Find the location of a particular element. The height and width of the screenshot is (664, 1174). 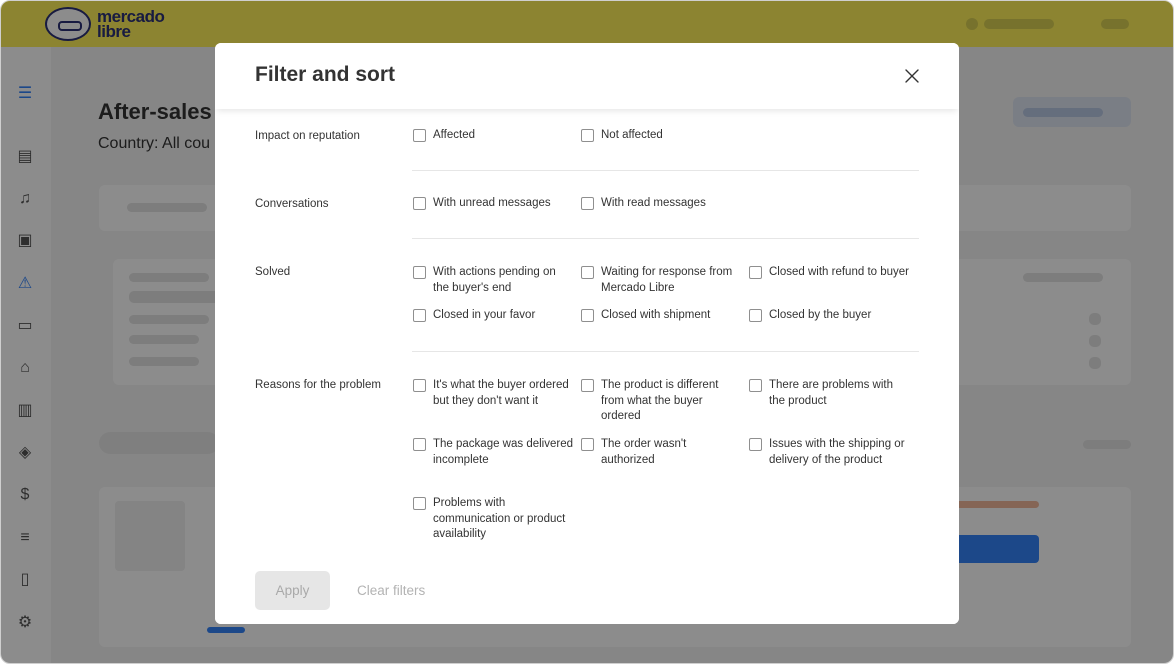

option-label: The package was delivered incomplete is located at coordinates (503, 452).